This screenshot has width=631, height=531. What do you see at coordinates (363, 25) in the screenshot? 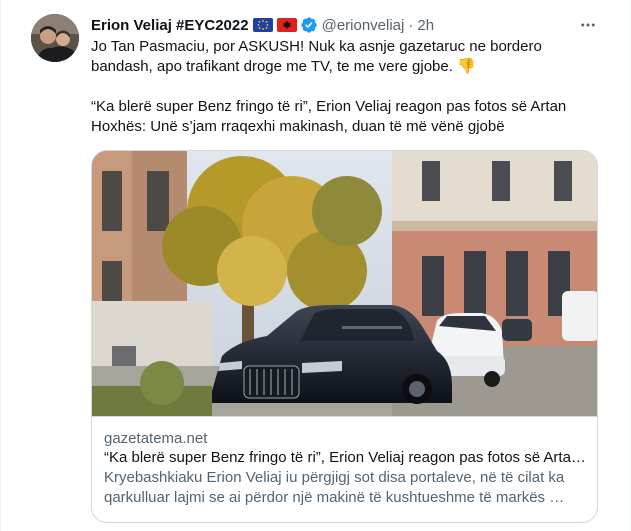
I see `author-handle: @erionveliaj` at bounding box center [363, 25].